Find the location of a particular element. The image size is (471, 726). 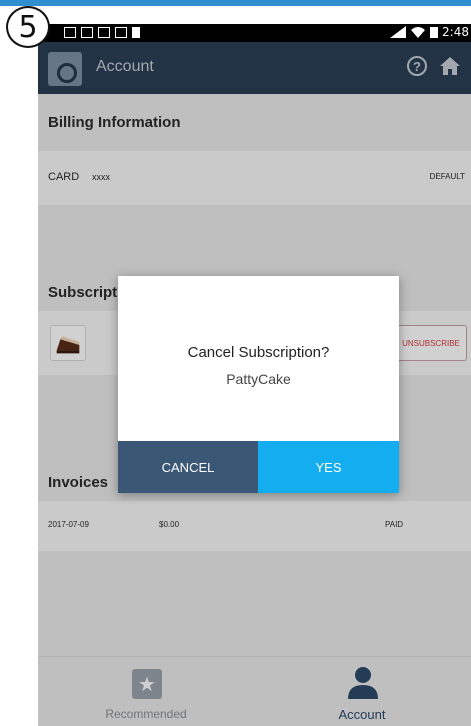

system-status: 2:48 is located at coordinates (429, 32).